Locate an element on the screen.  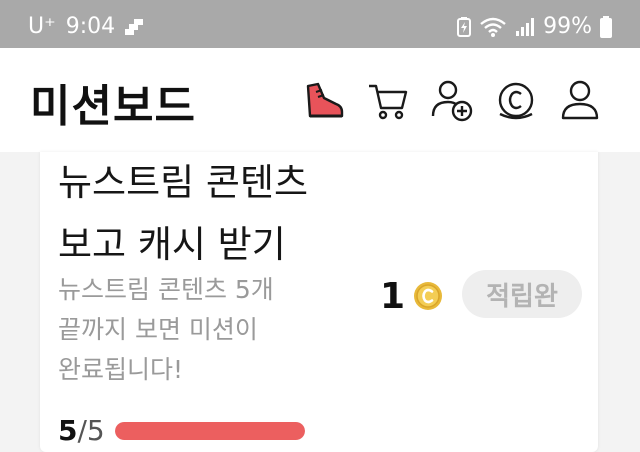
progress-total: 5 is located at coordinates (95, 430).